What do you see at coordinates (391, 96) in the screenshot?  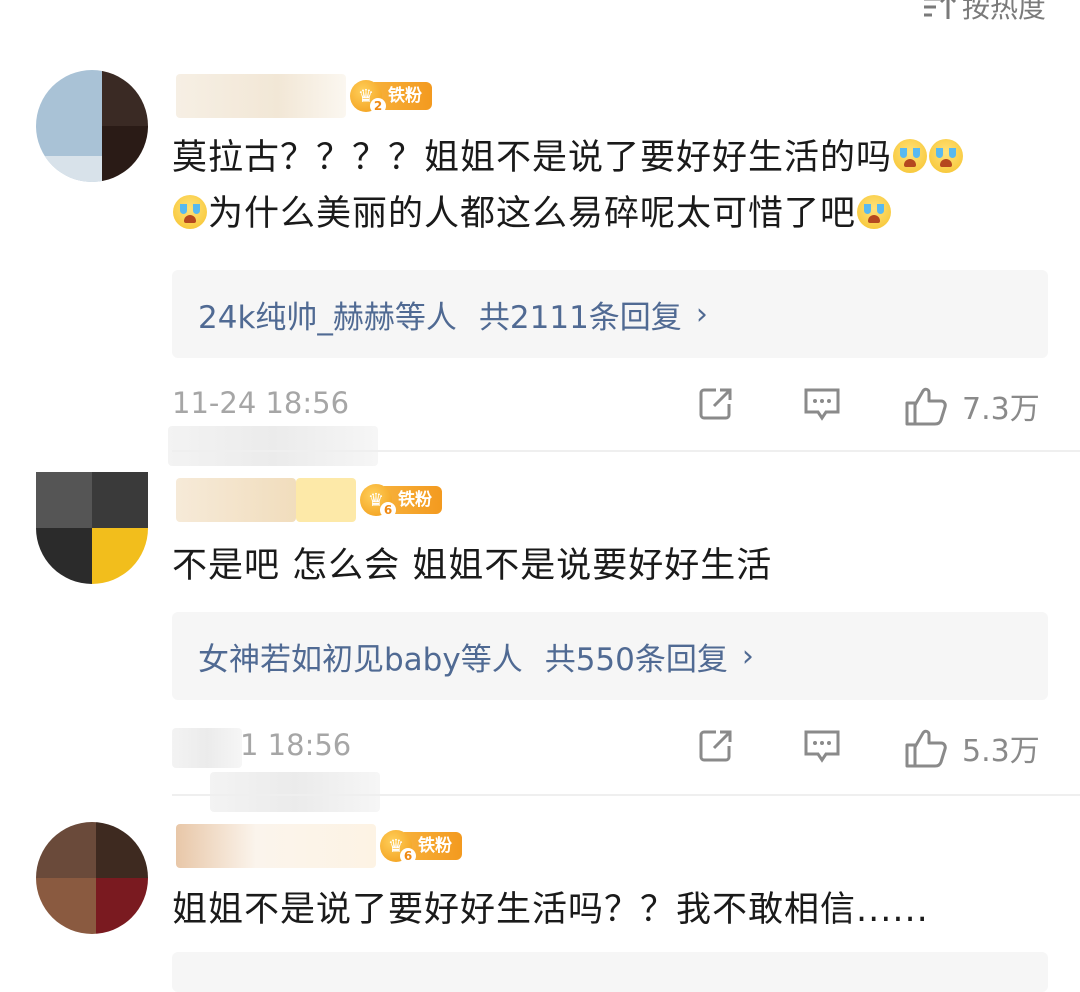 I see `fan-badge: ♛ 2 铁粉` at bounding box center [391, 96].